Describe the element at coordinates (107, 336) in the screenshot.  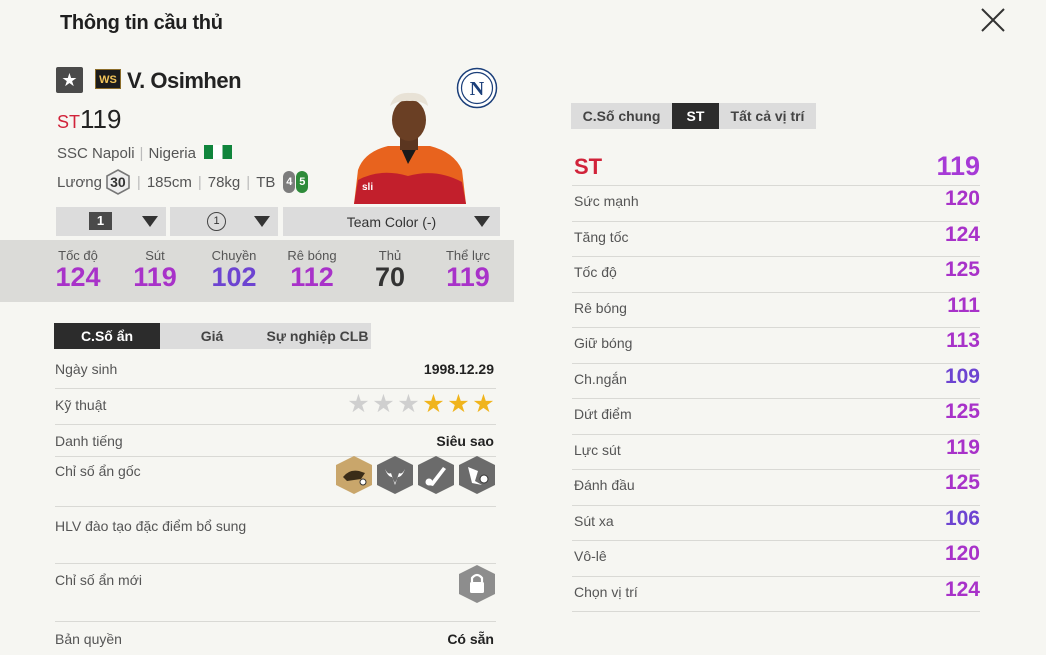
I see `tab-hidden-stats: C.Số ẩn` at that location.